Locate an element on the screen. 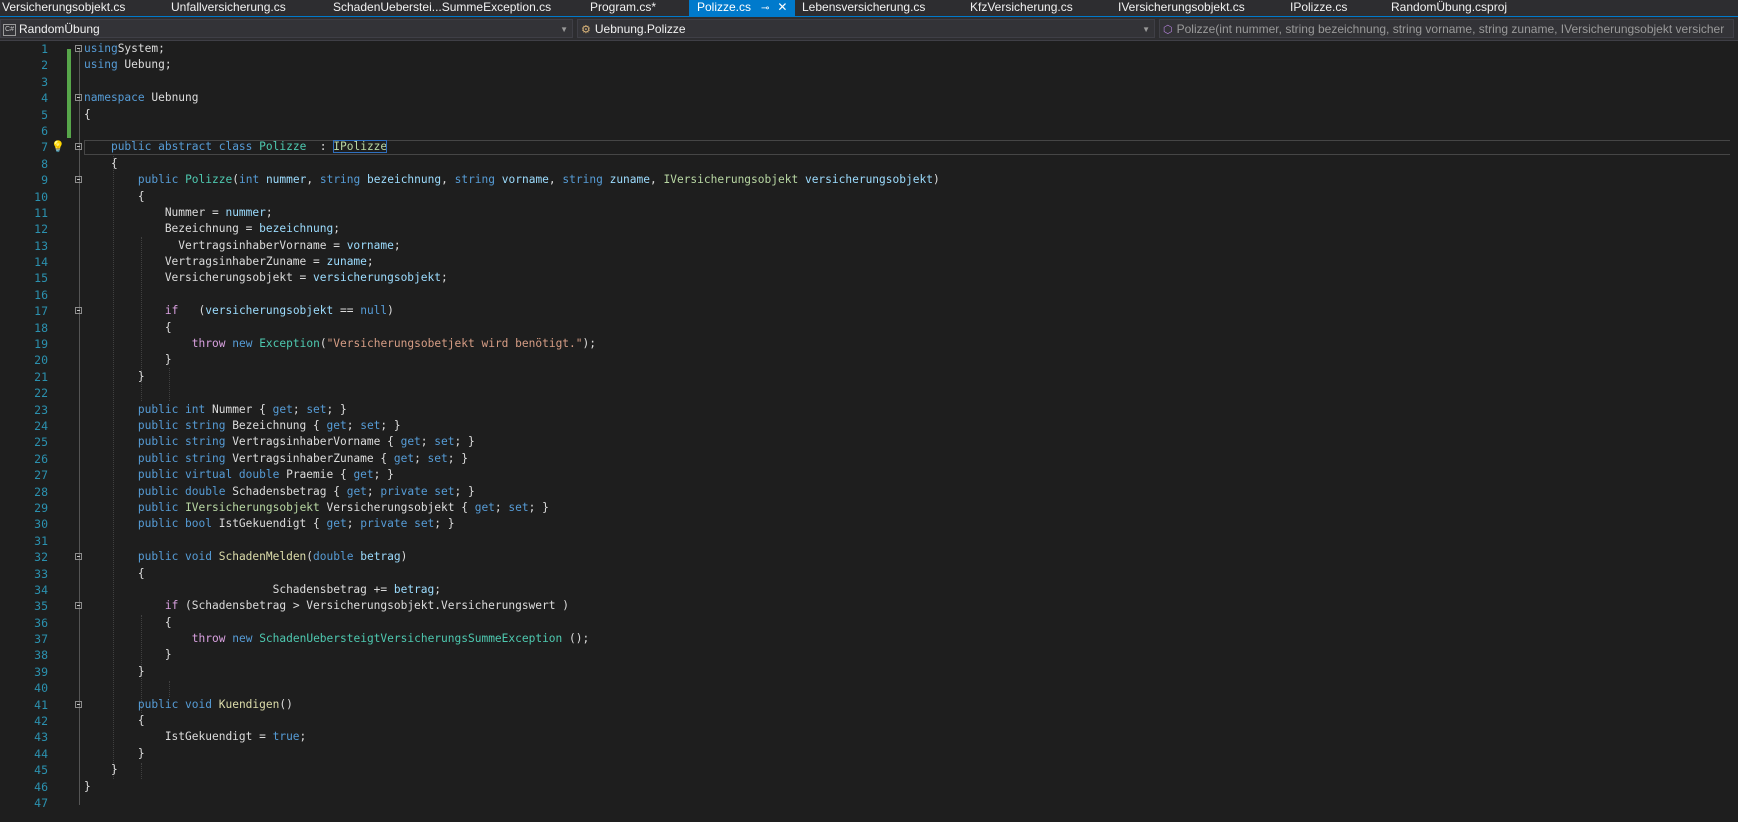 The image size is (1738, 822). tab-schadenueberstei-summeexception-cs: SchadenUeberstei...SummeException.cs is located at coordinates (442, 8).